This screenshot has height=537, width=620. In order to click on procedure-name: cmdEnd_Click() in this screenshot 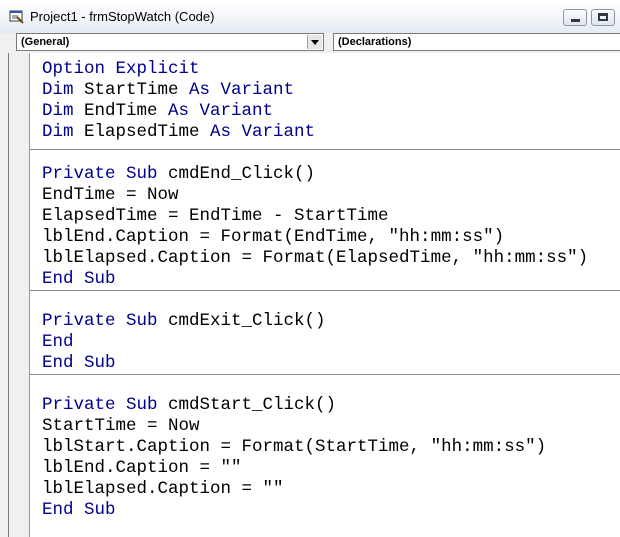, I will do `click(236, 174)`.